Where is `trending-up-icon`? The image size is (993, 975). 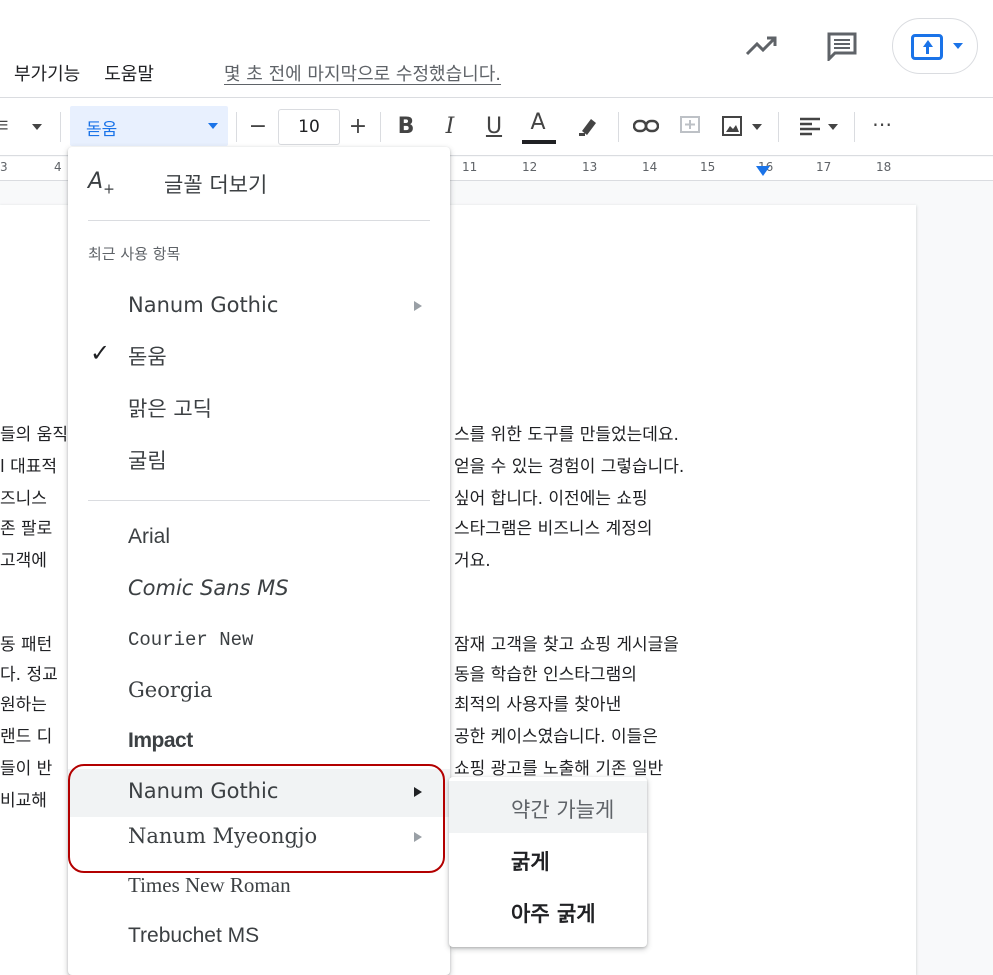
trending-up-icon is located at coordinates (762, 46).